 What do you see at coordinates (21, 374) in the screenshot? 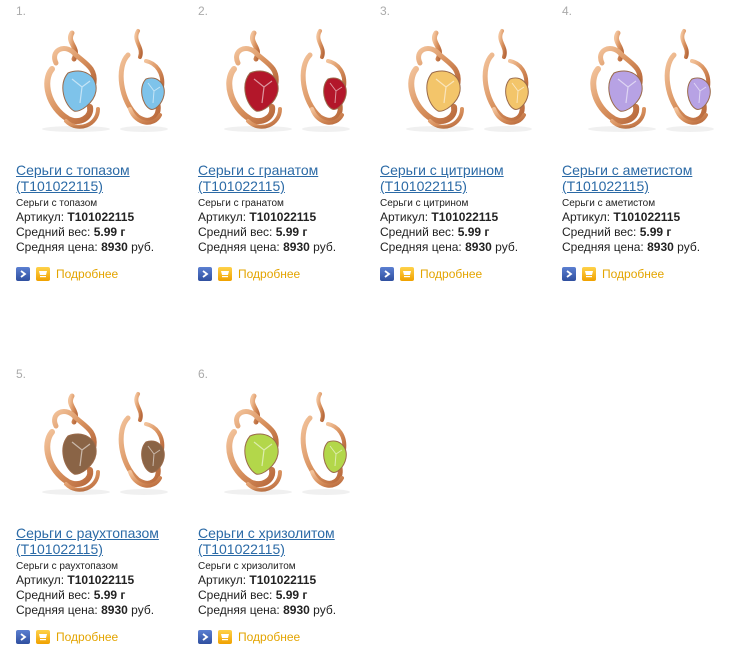
I see `product-number: 5.` at bounding box center [21, 374].